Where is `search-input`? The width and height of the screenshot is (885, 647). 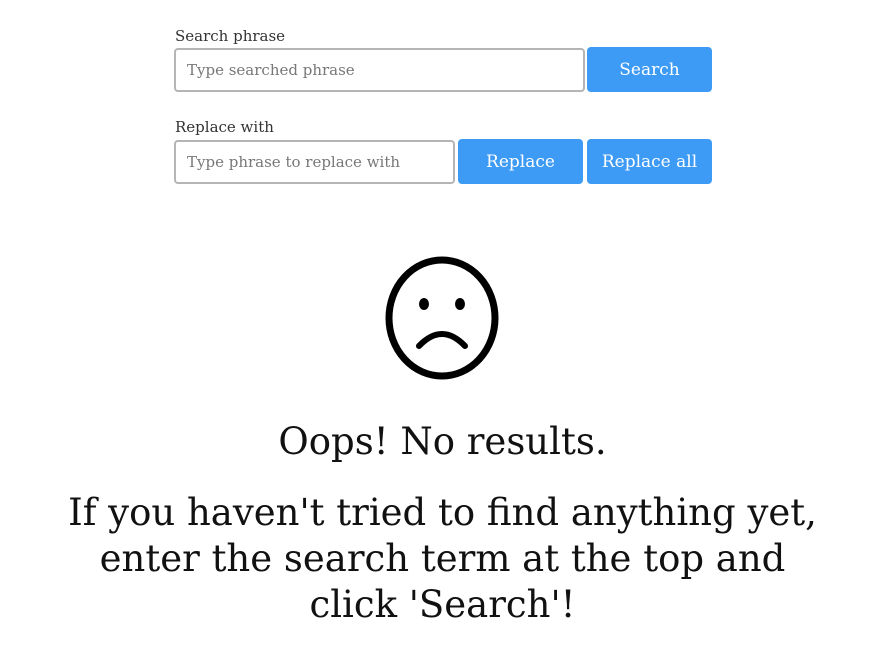 search-input is located at coordinates (379, 70).